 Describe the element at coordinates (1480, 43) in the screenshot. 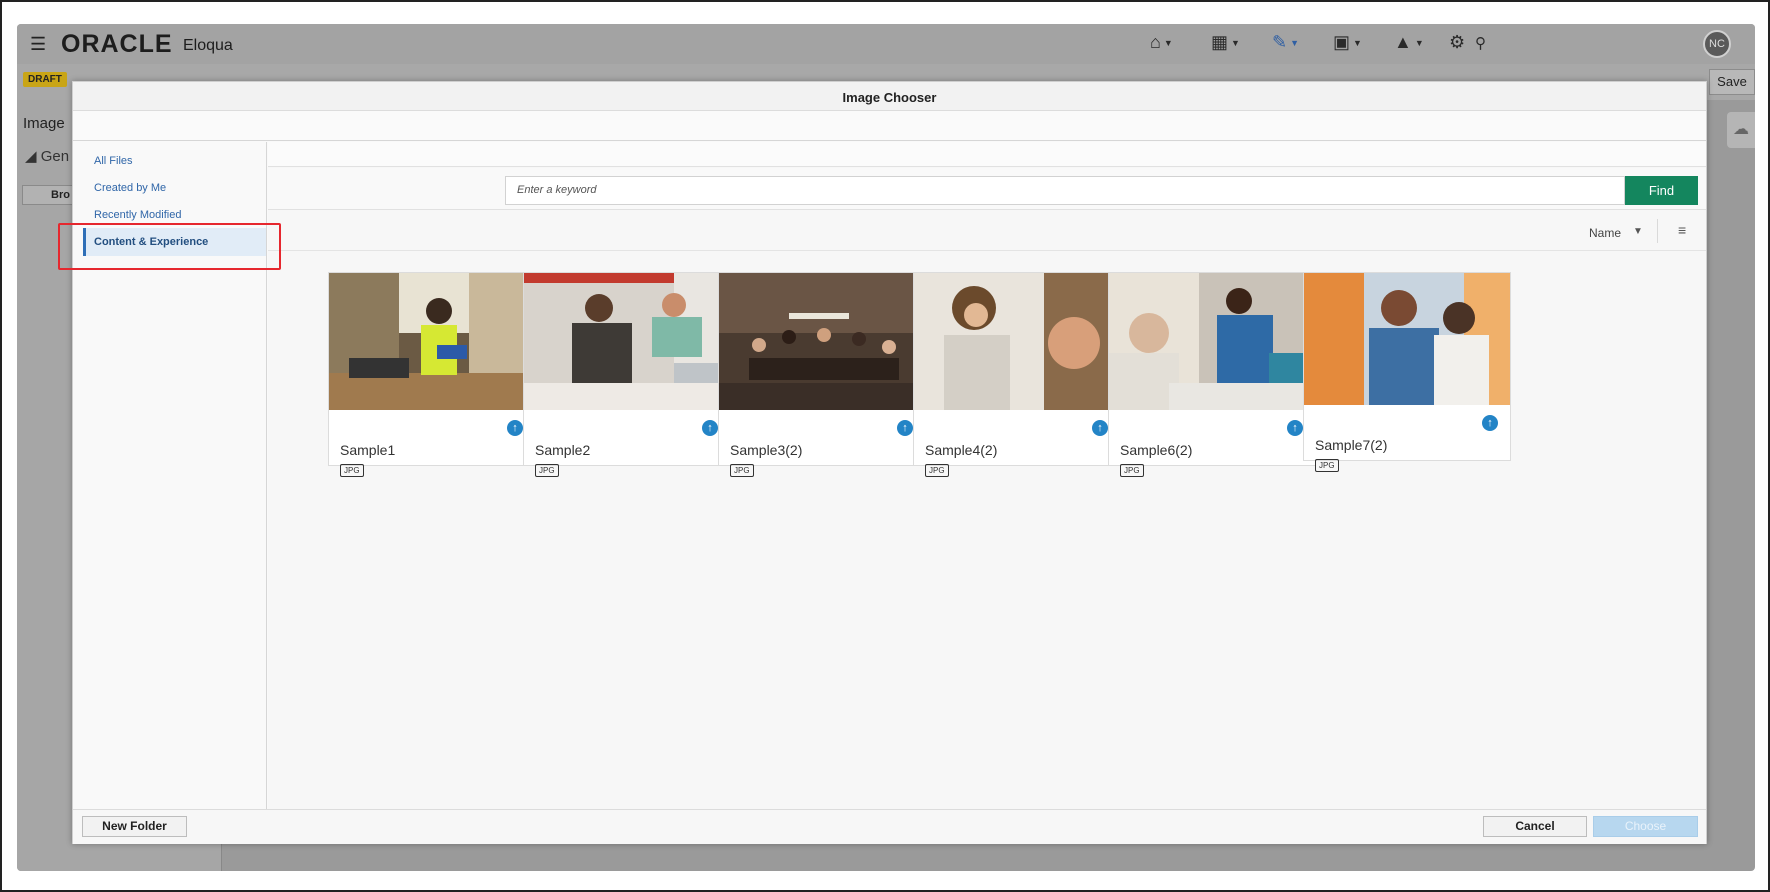

I see `search-icon: ⚲` at that location.